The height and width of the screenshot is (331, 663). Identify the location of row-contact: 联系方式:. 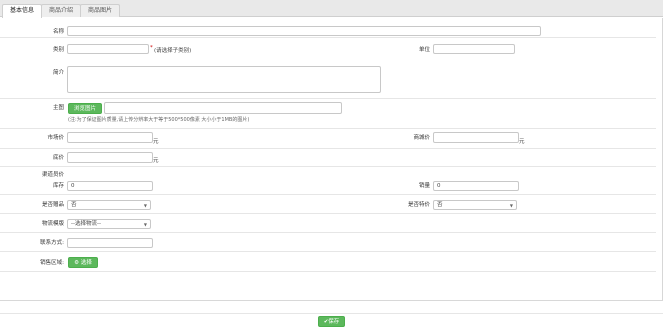
(328, 242).